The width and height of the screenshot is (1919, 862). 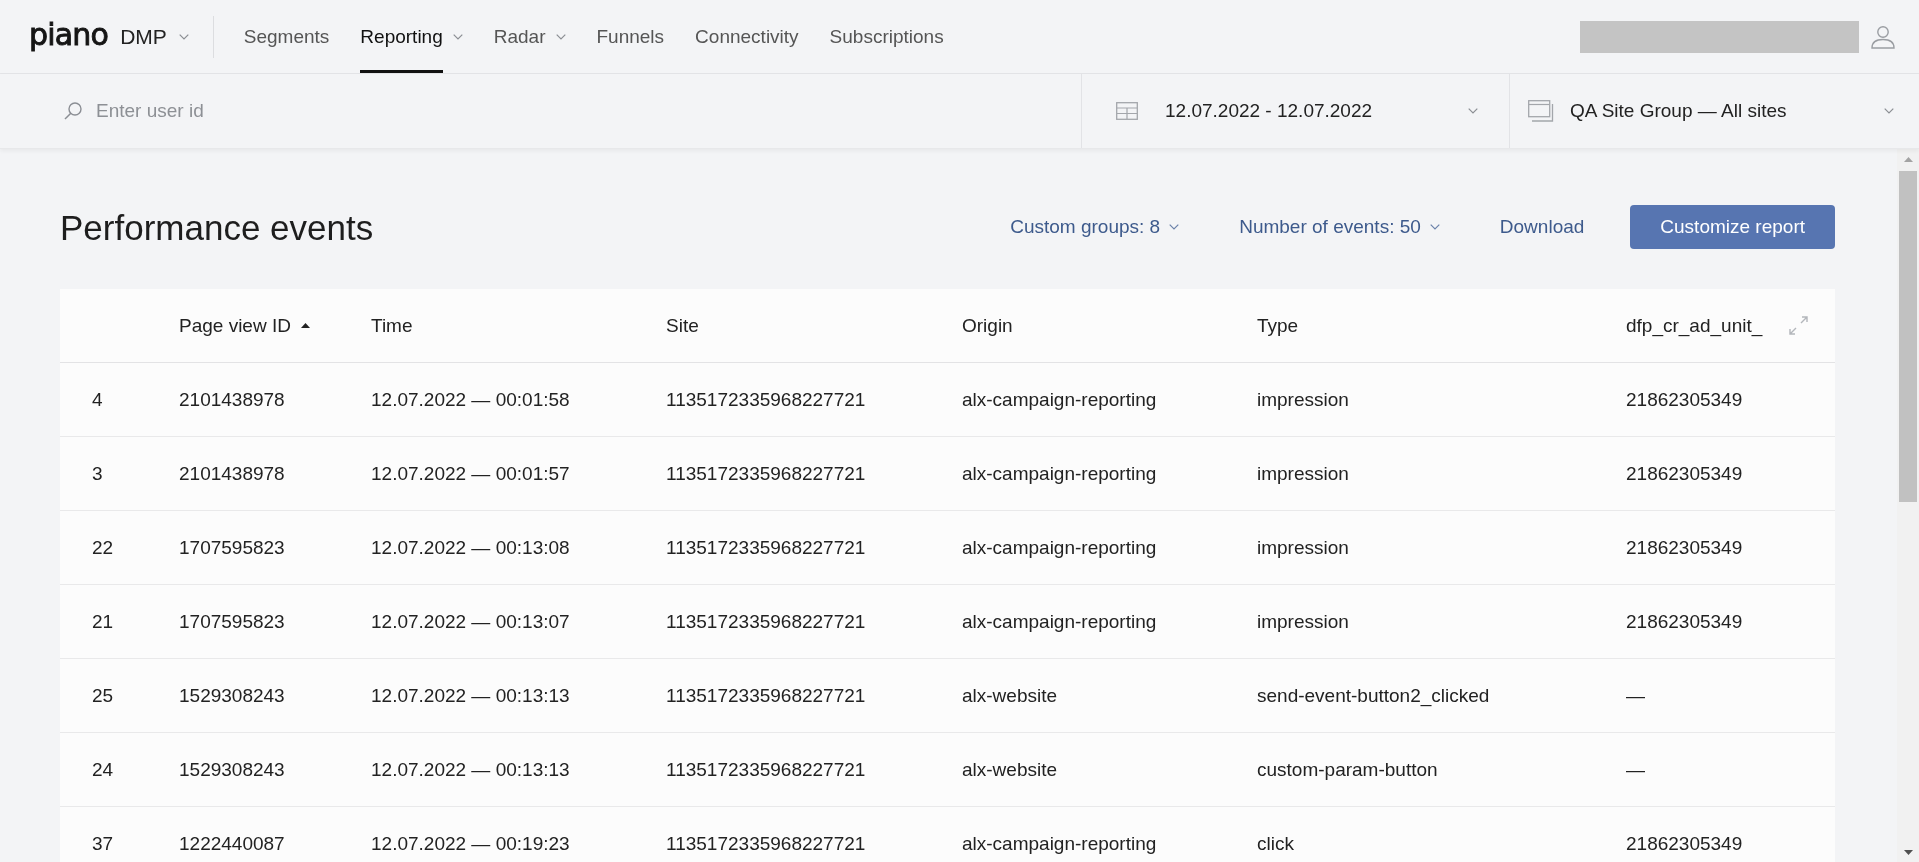 I want to click on nav-item: Radar, so click(x=529, y=36).